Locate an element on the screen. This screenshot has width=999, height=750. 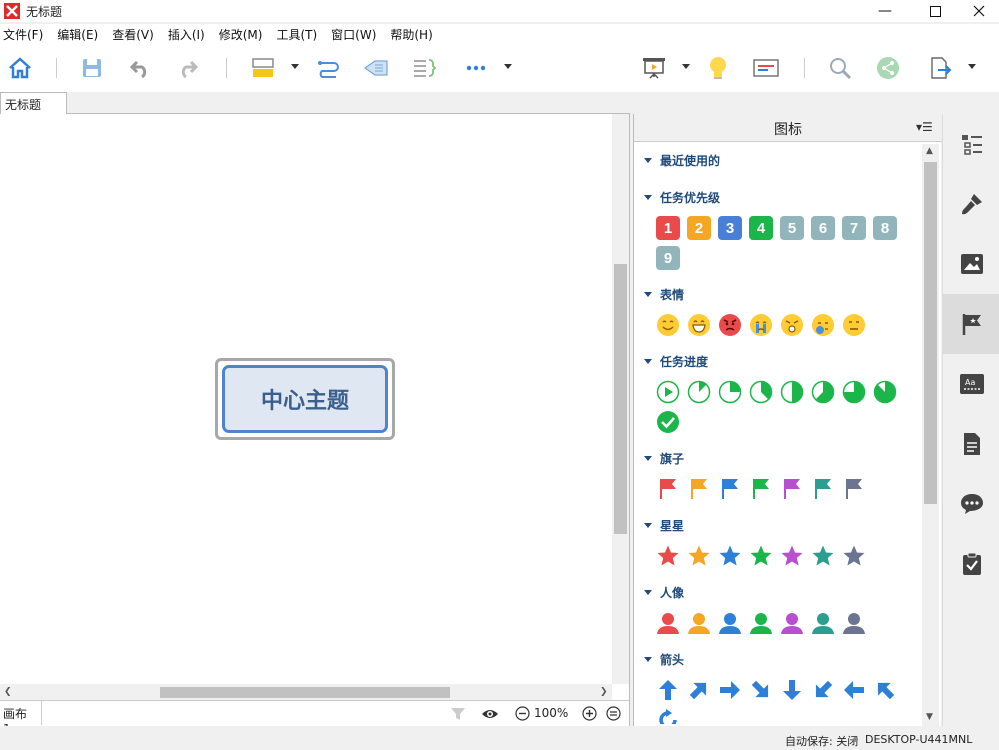
topic-dropdown is located at coordinates (295, 66).